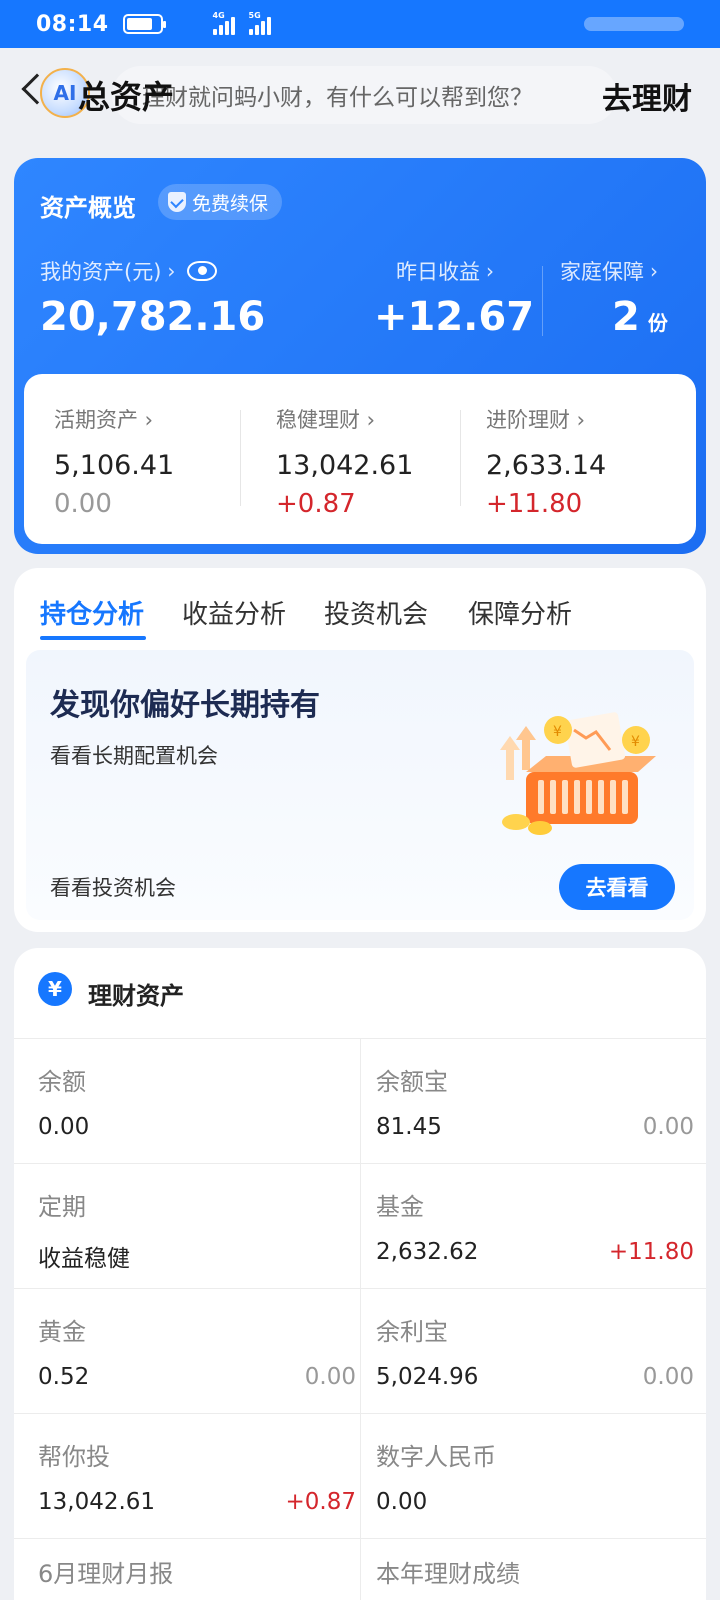 The width and height of the screenshot is (720, 1600). I want to click on network-5g-label: 5G, so click(254, 15).